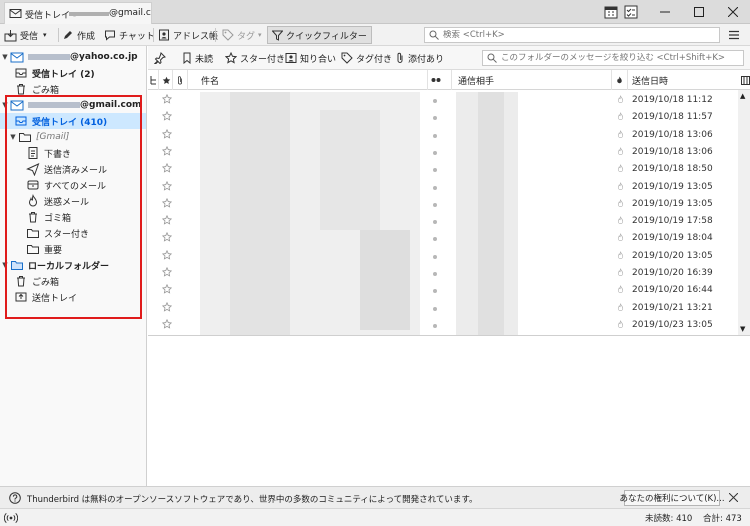 This screenshot has height=526, width=750. What do you see at coordinates (733, 497) in the screenshot?
I see `close-icon` at bounding box center [733, 497].